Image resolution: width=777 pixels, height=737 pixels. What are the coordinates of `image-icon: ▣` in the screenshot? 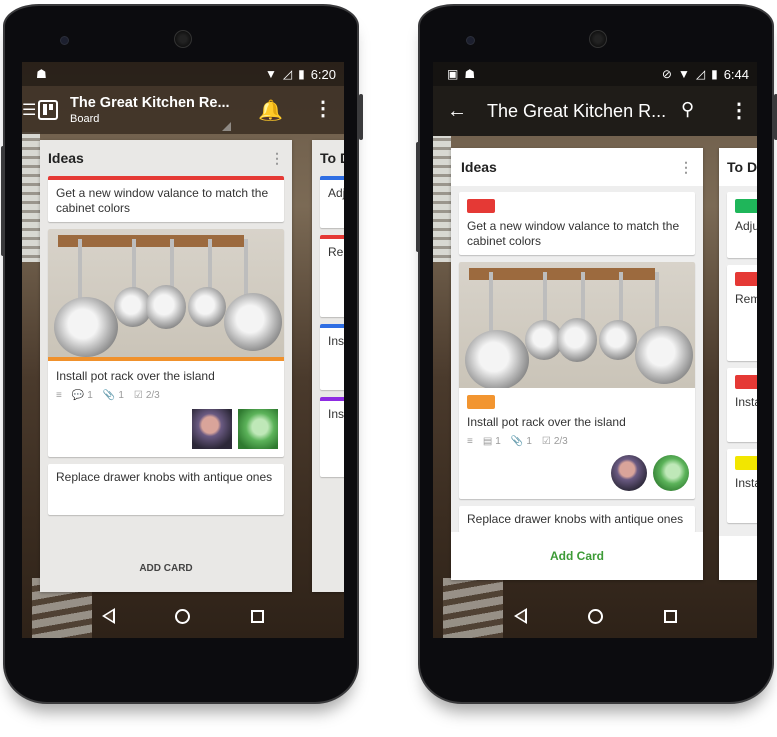 It's located at (453, 74).